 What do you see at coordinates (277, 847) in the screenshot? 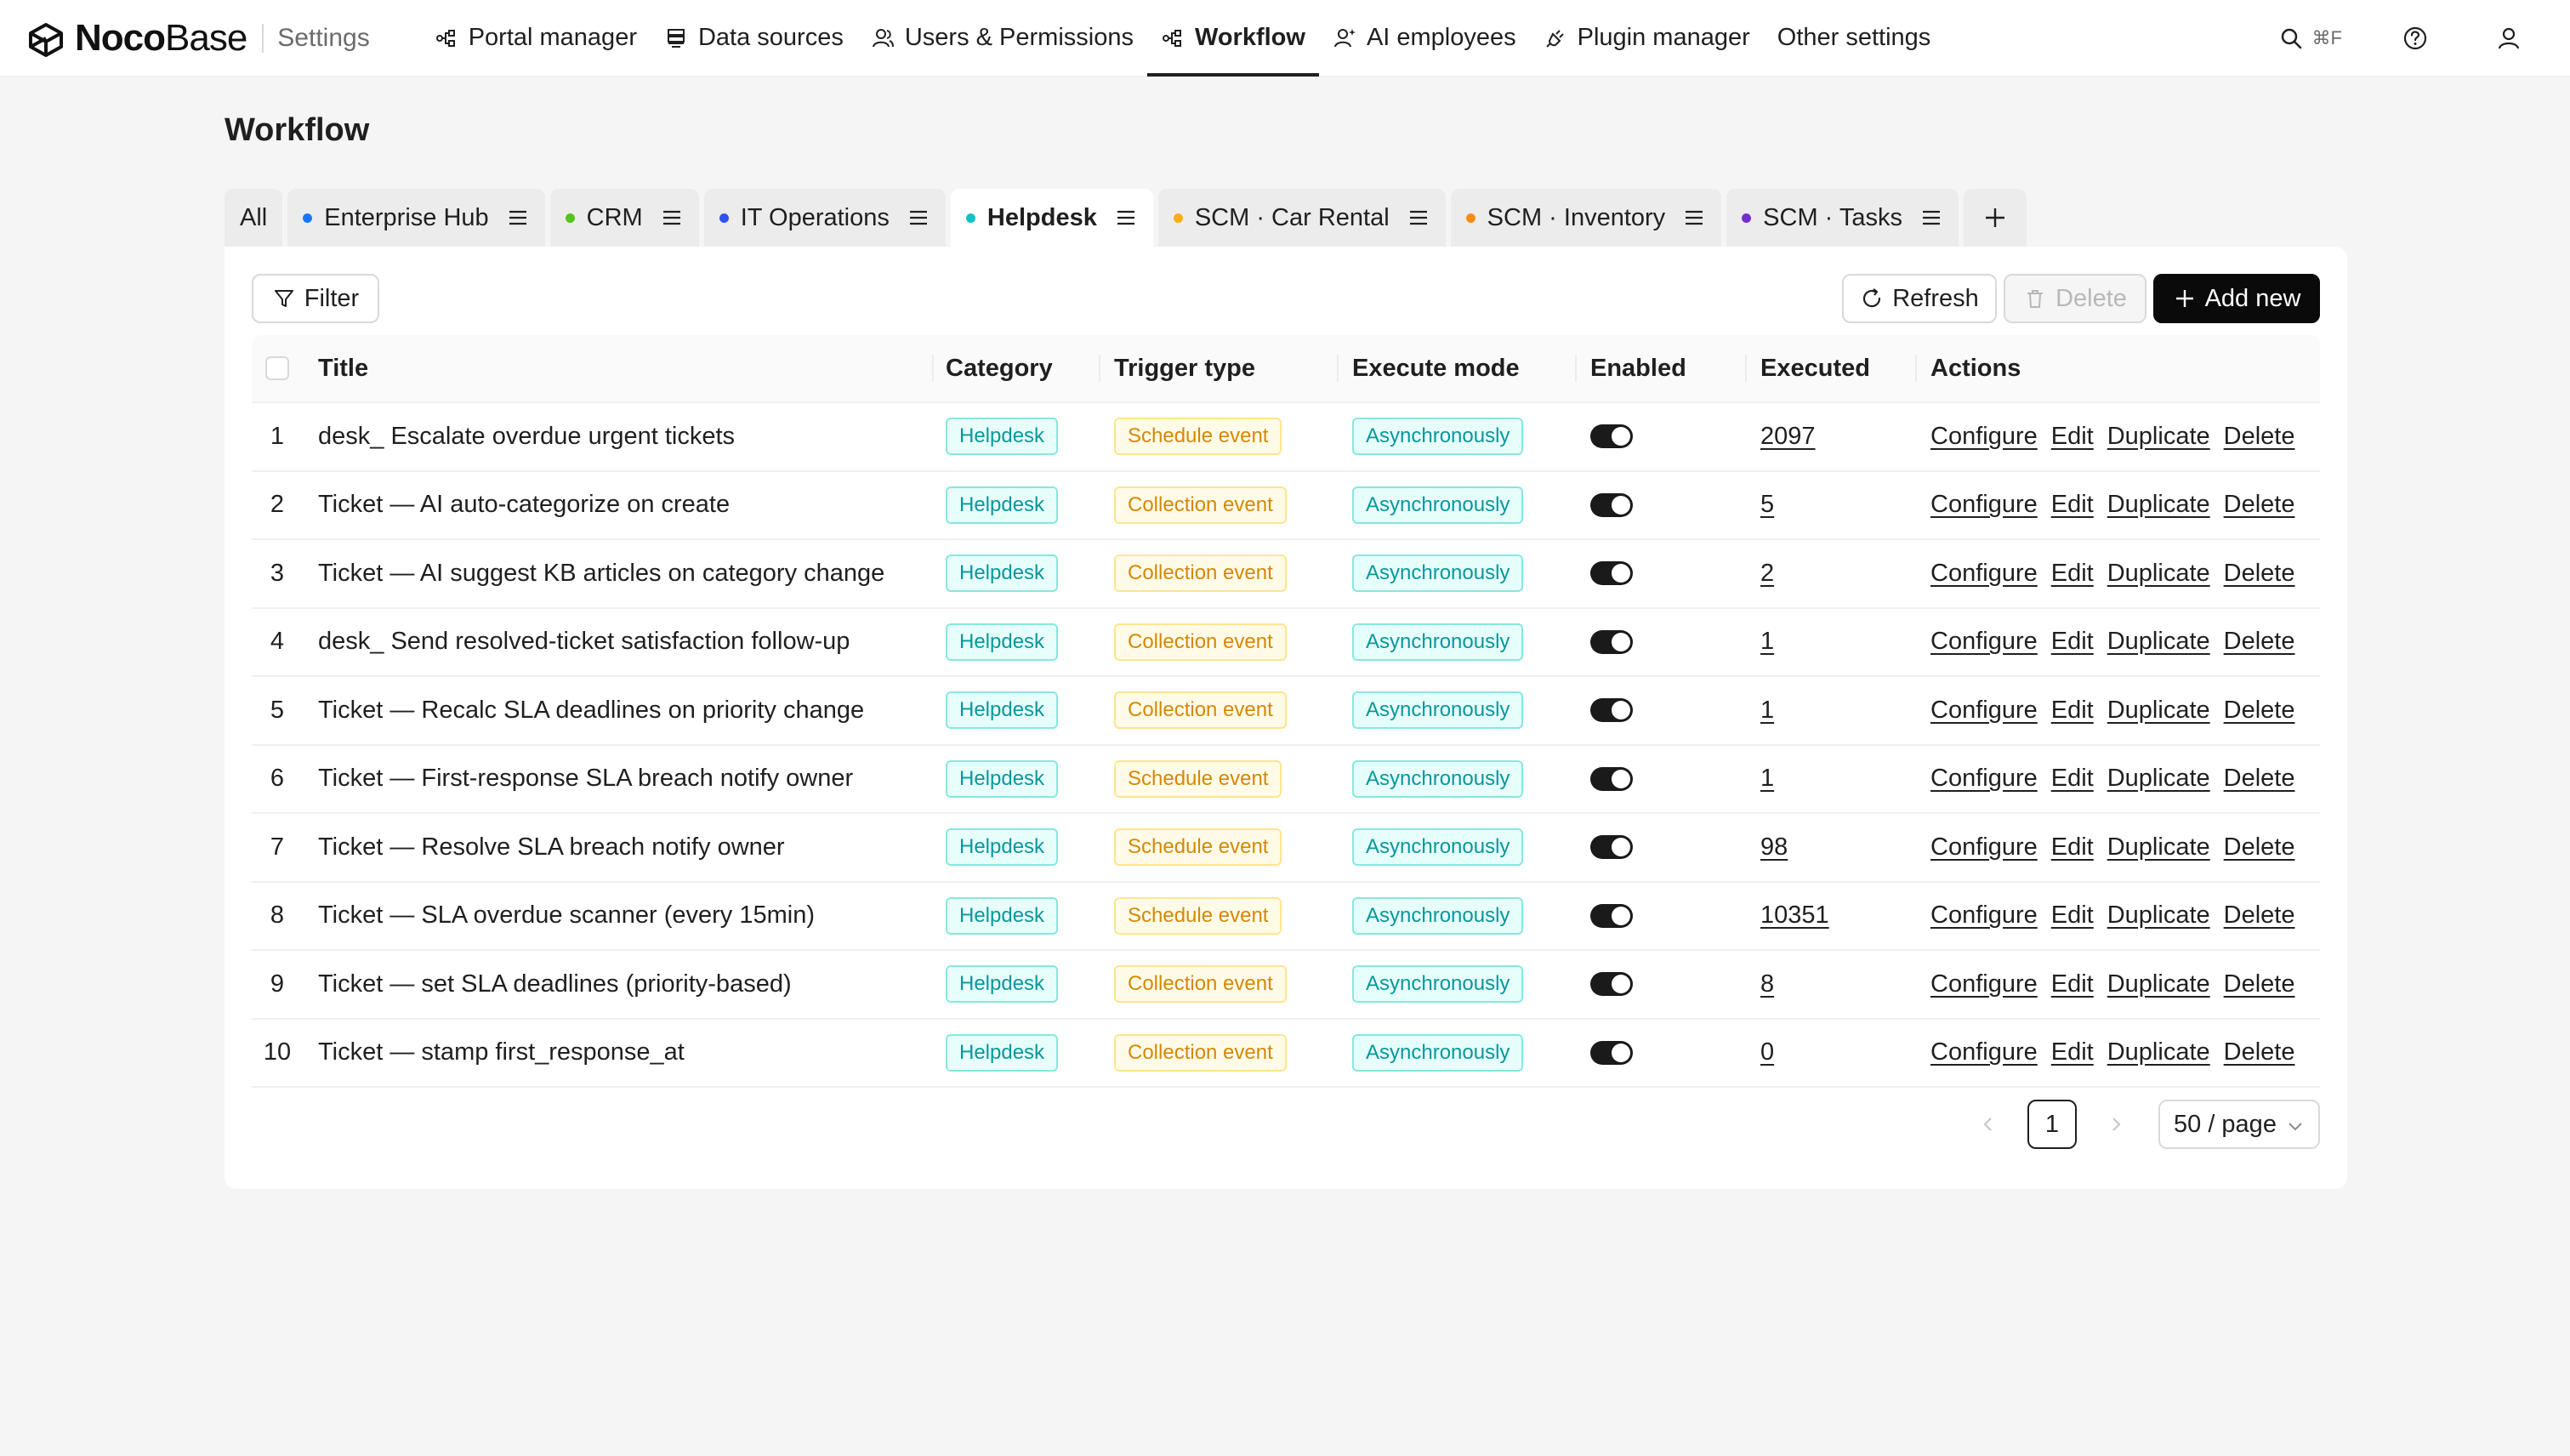
I see `row-number: 7` at bounding box center [277, 847].